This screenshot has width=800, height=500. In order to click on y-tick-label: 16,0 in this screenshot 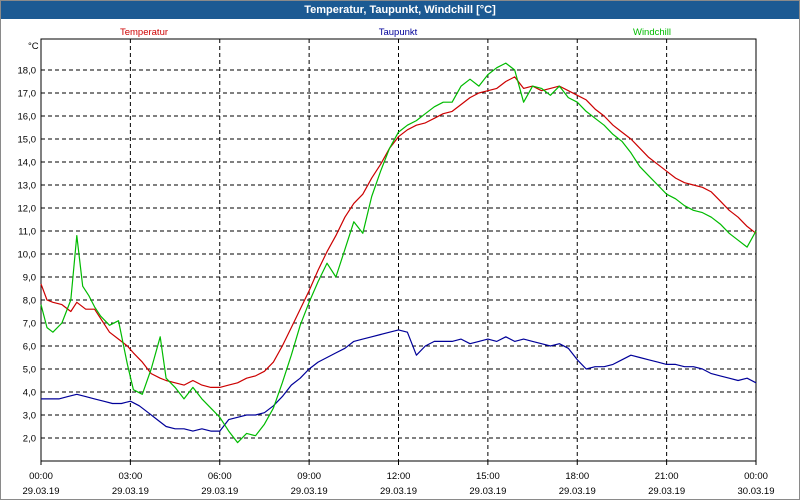, I will do `click(27, 117)`.